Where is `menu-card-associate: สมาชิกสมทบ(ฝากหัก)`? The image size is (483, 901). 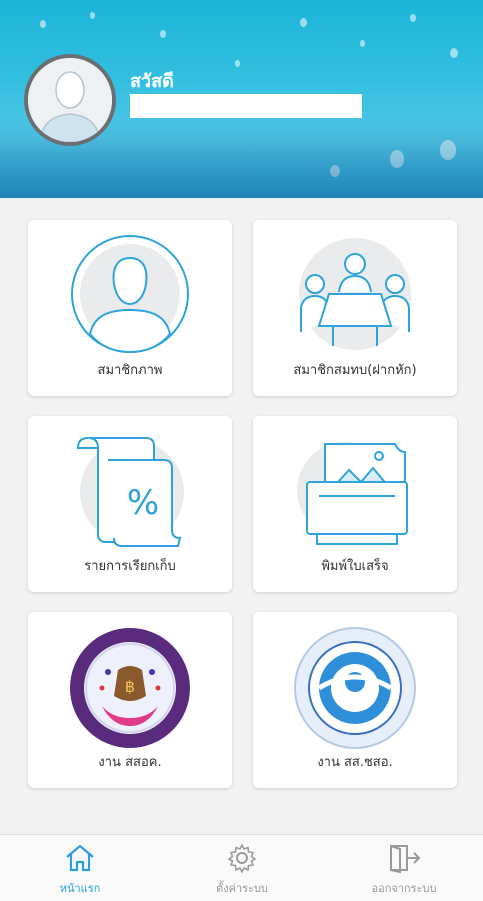 menu-card-associate: สมาชิกสมทบ(ฝากหัก) is located at coordinates (355, 308).